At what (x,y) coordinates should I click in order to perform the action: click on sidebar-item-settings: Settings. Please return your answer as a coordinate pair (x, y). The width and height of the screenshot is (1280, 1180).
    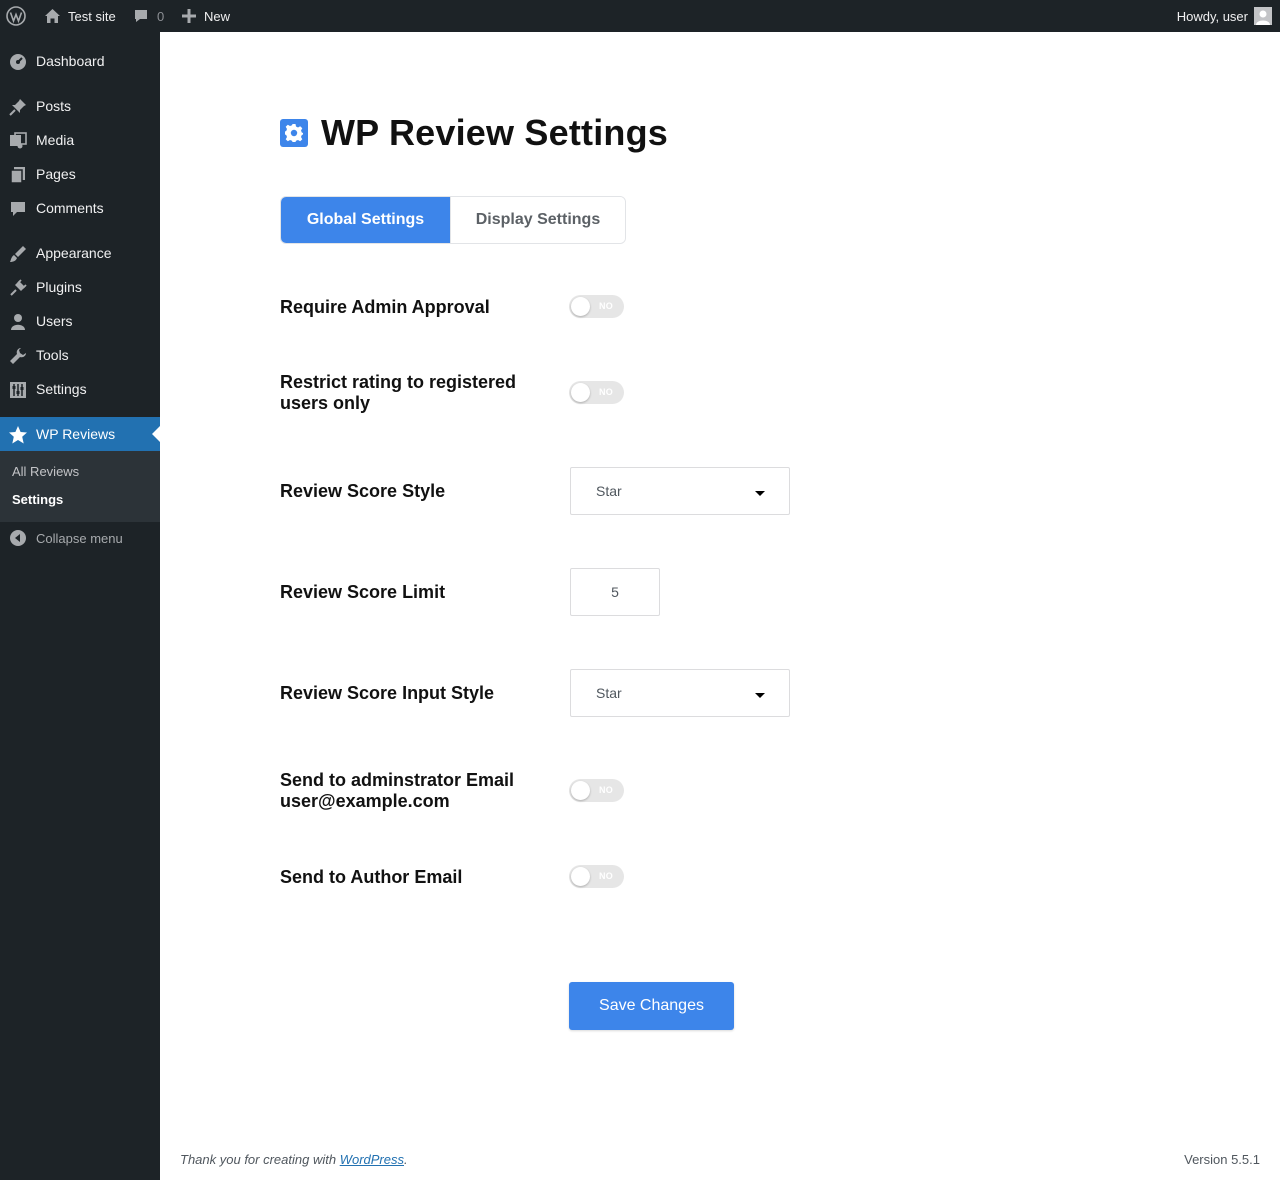
    Looking at the image, I should click on (80, 389).